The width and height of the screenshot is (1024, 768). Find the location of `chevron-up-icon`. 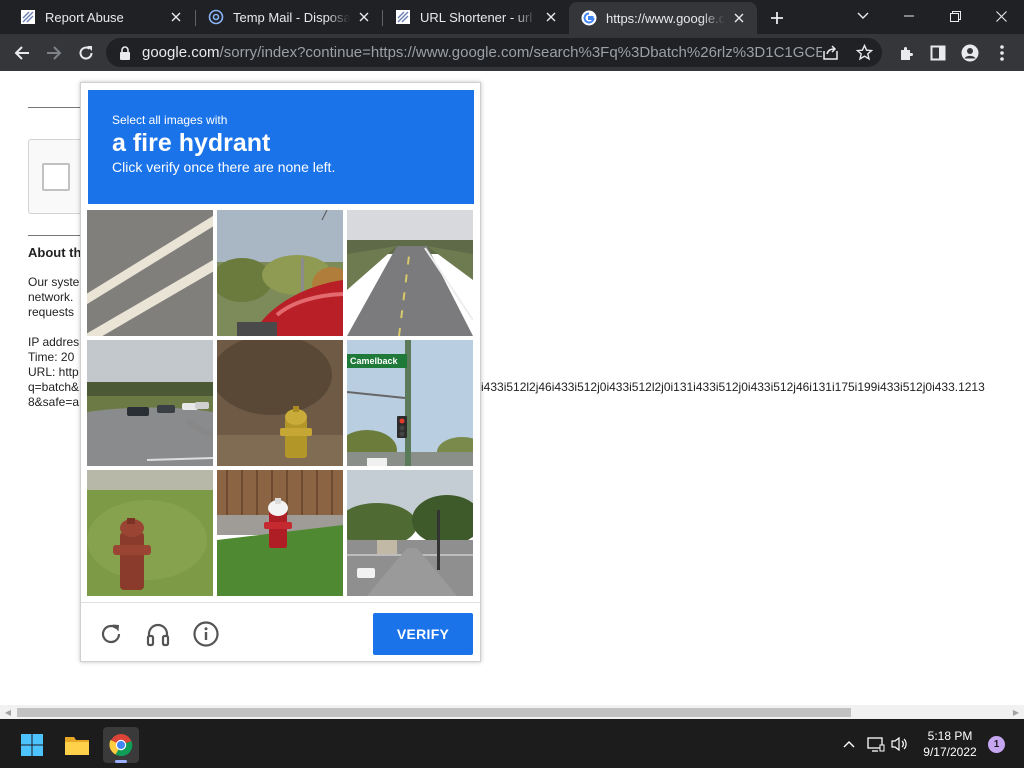

chevron-up-icon is located at coordinates (849, 744).